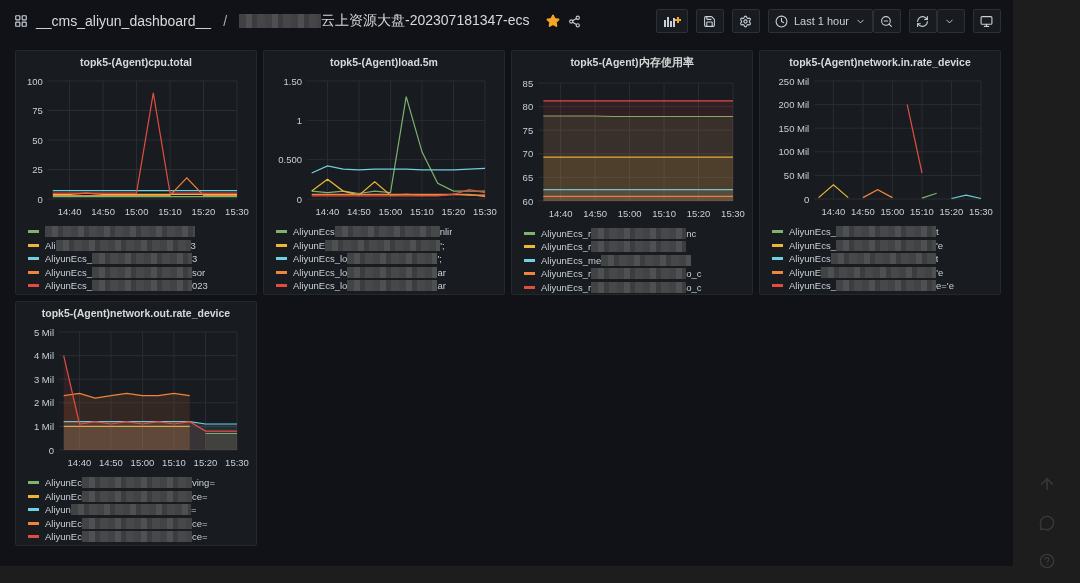  What do you see at coordinates (528, 83) in the screenshot?
I see `y-tick-label: 85` at bounding box center [528, 83].